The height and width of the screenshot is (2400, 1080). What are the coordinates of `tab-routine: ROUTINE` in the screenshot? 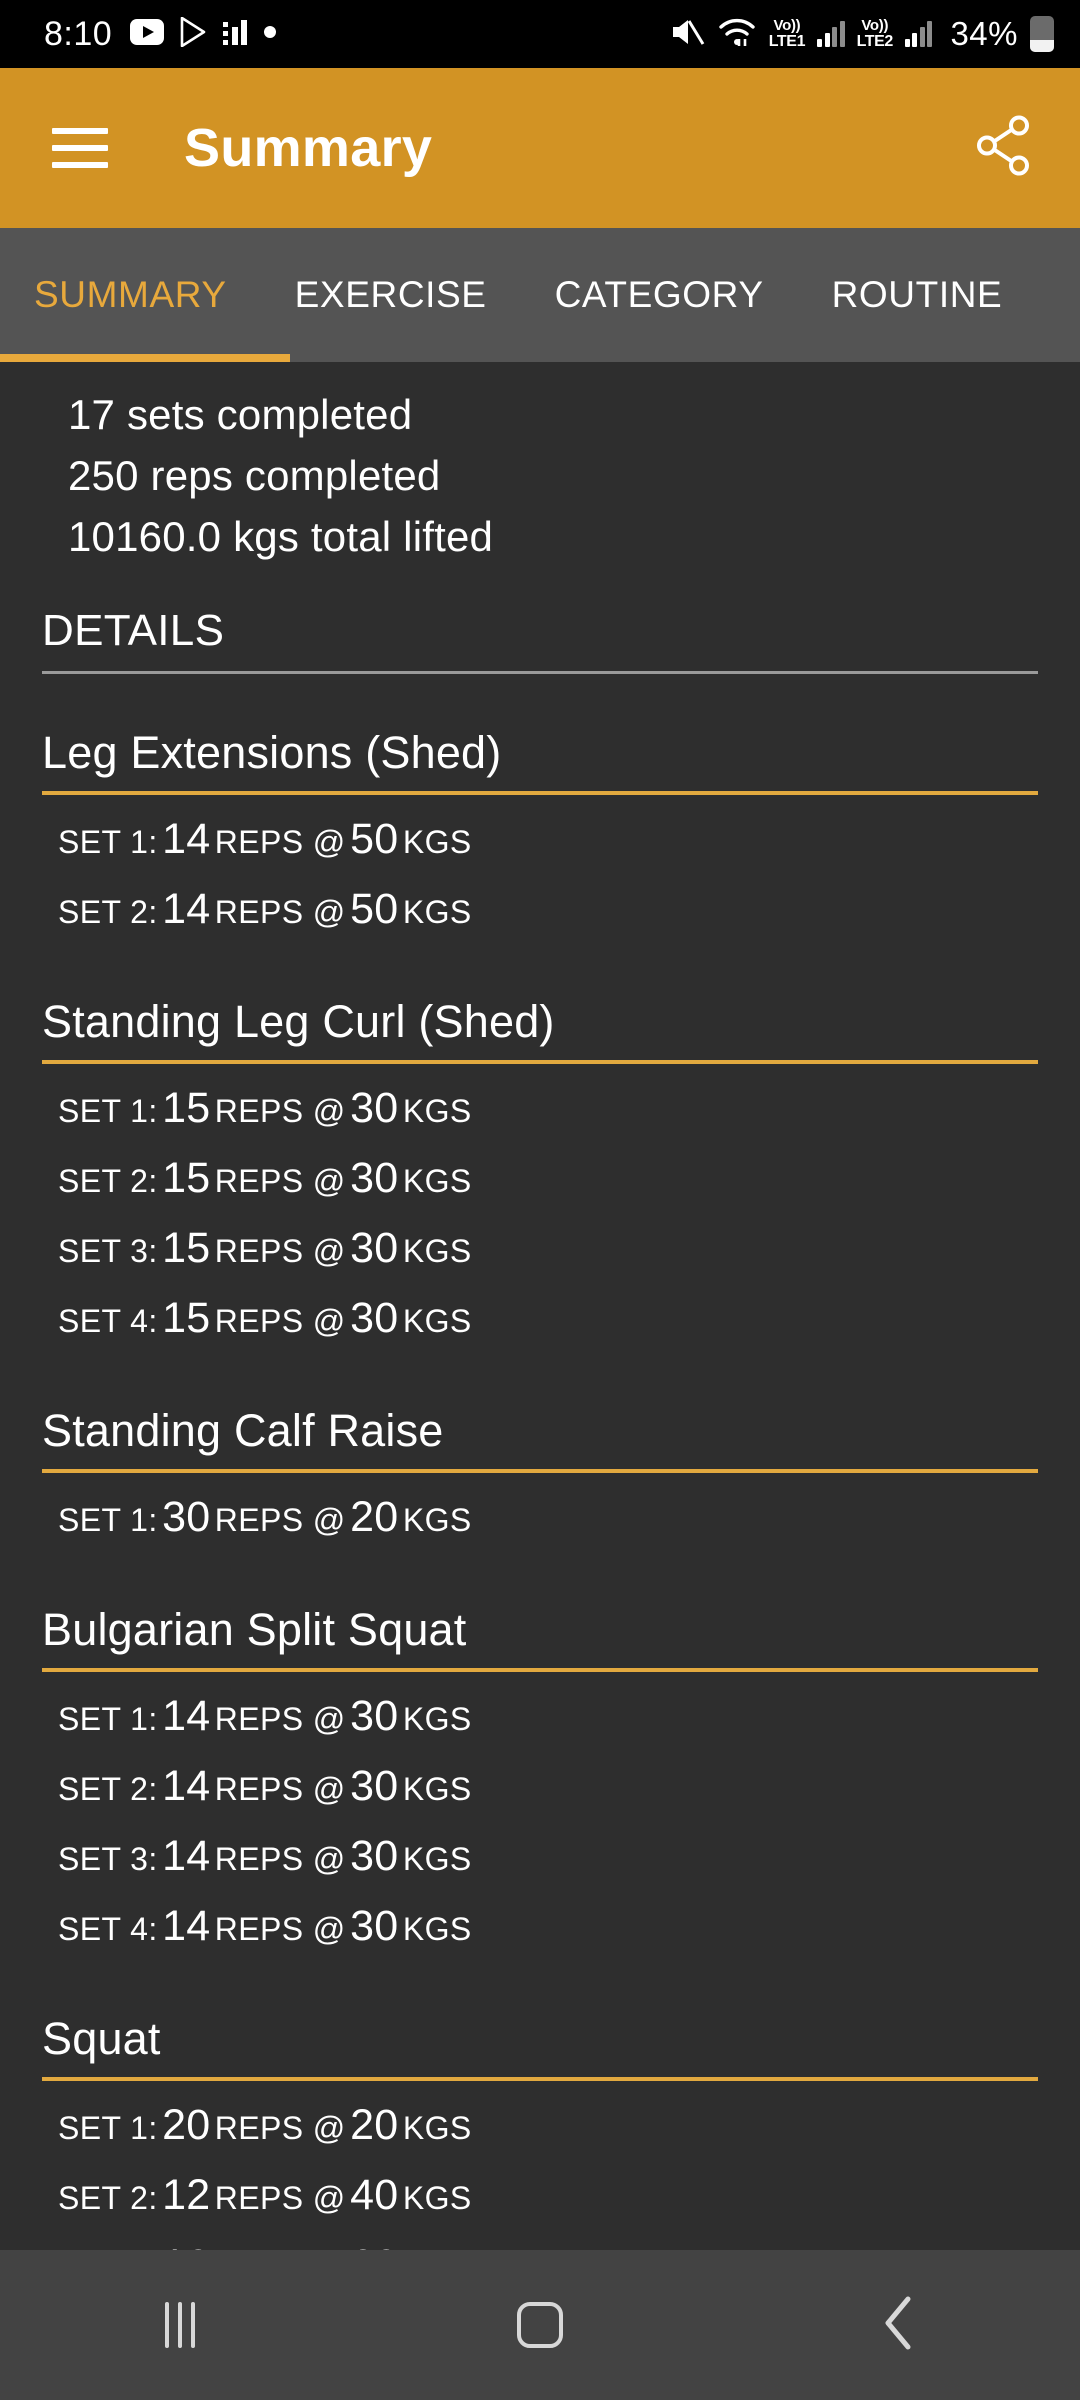 It's located at (917, 295).